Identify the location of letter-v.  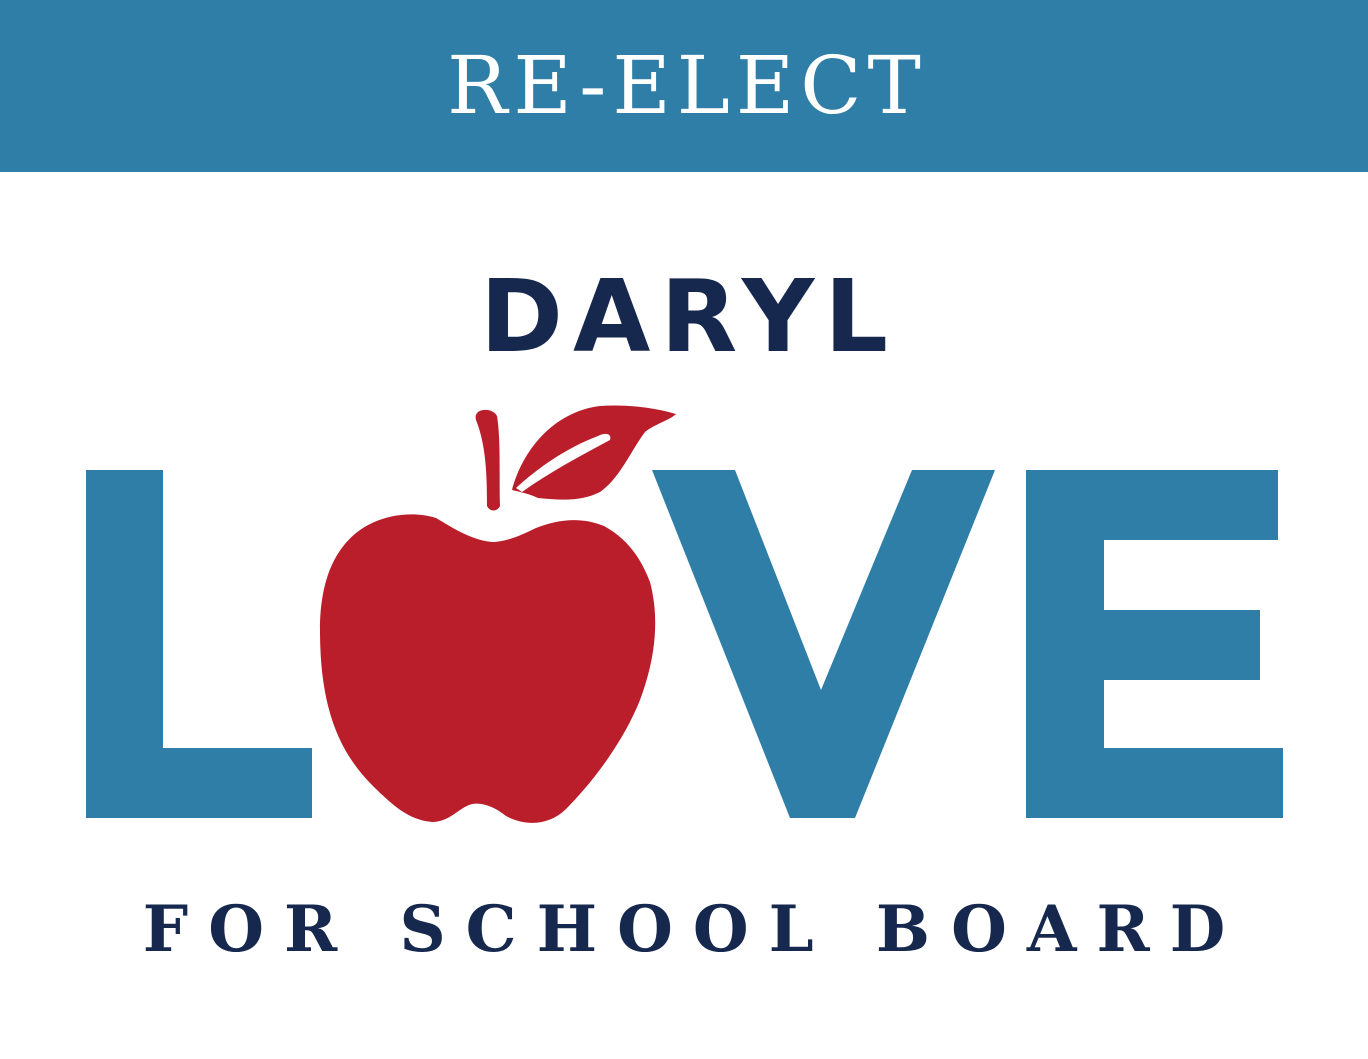
(823, 644).